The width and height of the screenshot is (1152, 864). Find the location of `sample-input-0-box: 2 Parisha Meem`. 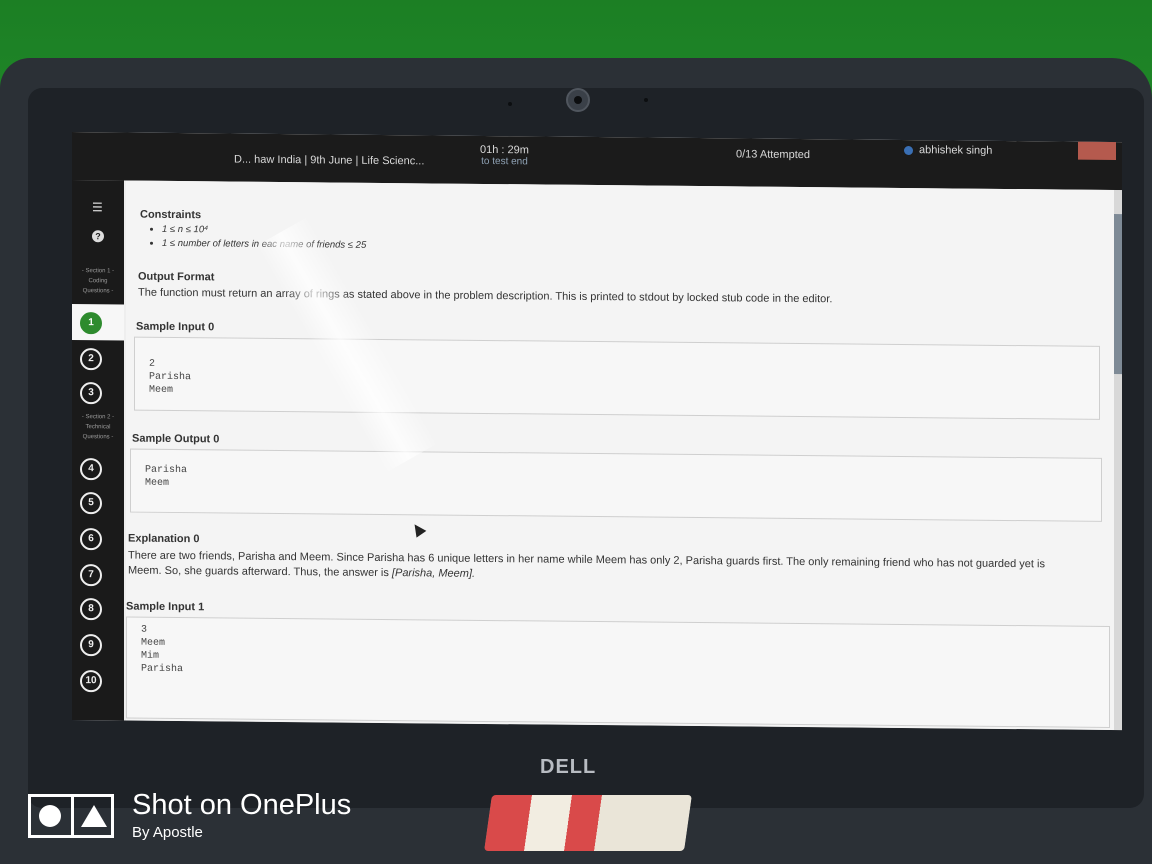

sample-input-0-box: 2 Parisha Meem is located at coordinates (617, 378).